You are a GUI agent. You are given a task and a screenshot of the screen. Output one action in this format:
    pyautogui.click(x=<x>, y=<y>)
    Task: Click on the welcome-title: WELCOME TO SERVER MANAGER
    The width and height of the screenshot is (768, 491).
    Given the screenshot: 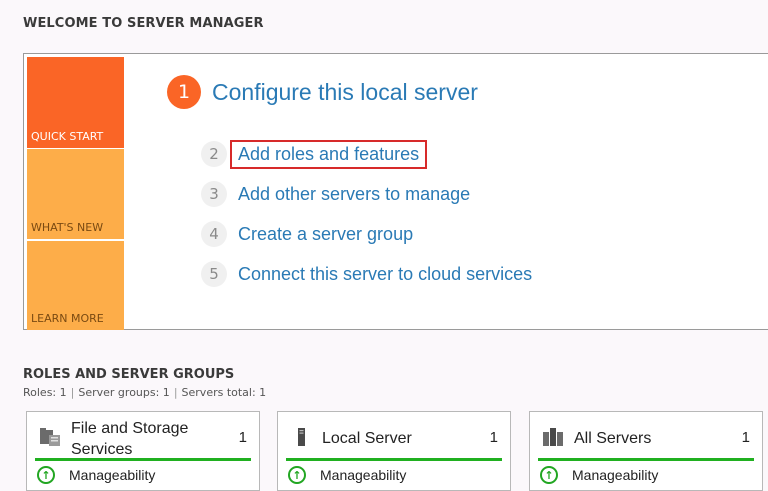 What is the action you would take?
    pyautogui.click(x=143, y=23)
    